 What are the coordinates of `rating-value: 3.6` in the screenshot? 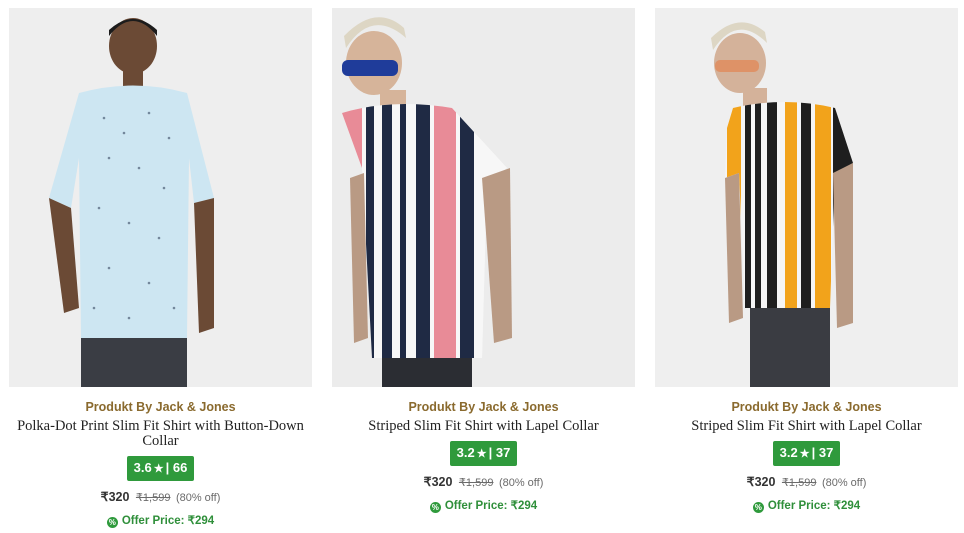 It's located at (142, 467).